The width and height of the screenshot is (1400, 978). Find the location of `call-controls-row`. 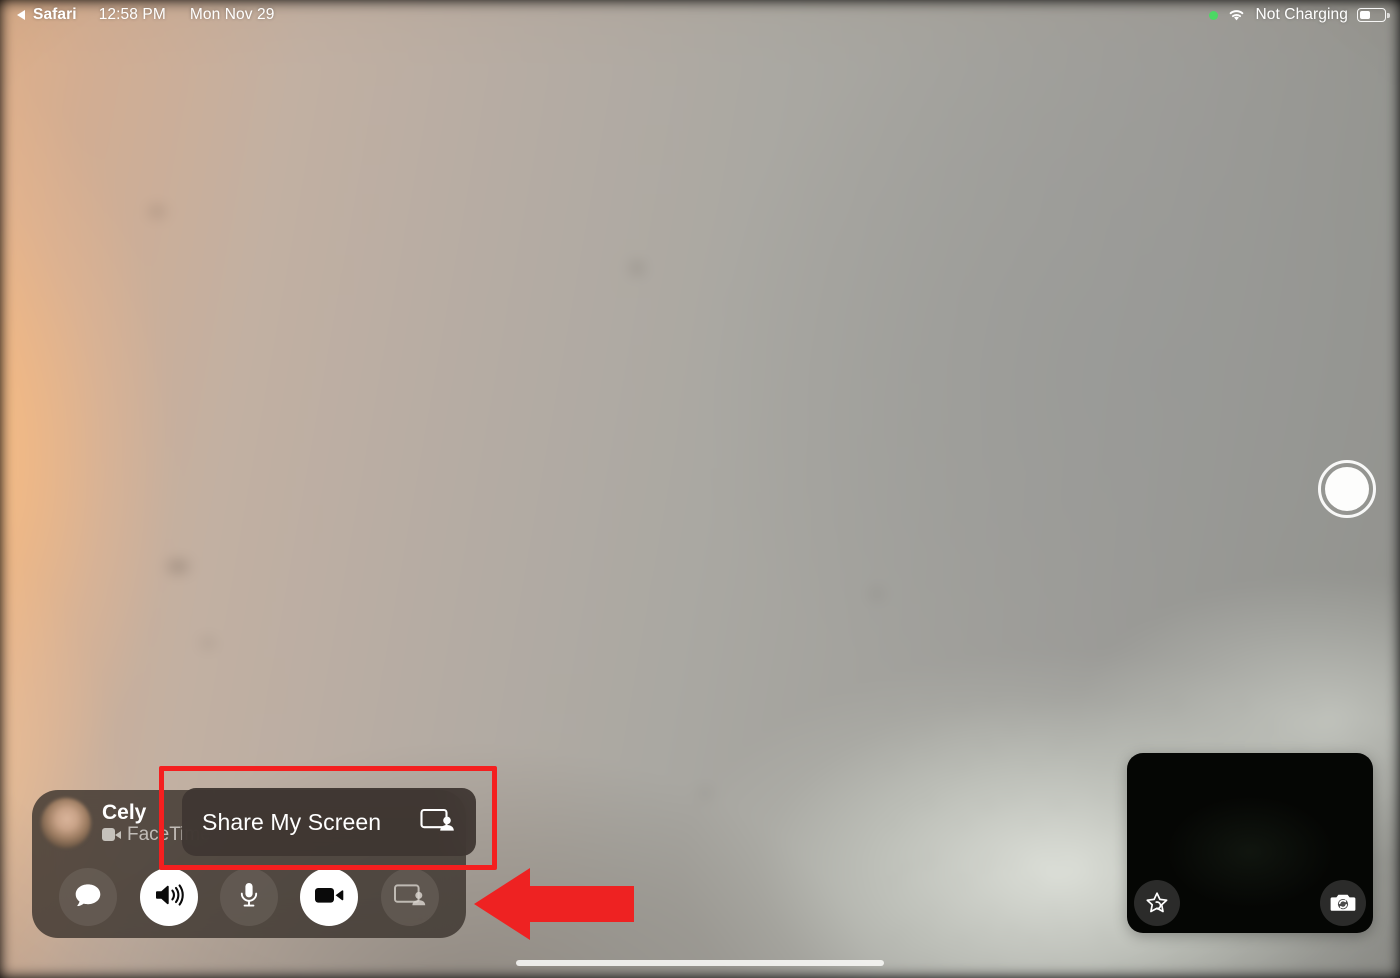

call-controls-row is located at coordinates (249, 897).